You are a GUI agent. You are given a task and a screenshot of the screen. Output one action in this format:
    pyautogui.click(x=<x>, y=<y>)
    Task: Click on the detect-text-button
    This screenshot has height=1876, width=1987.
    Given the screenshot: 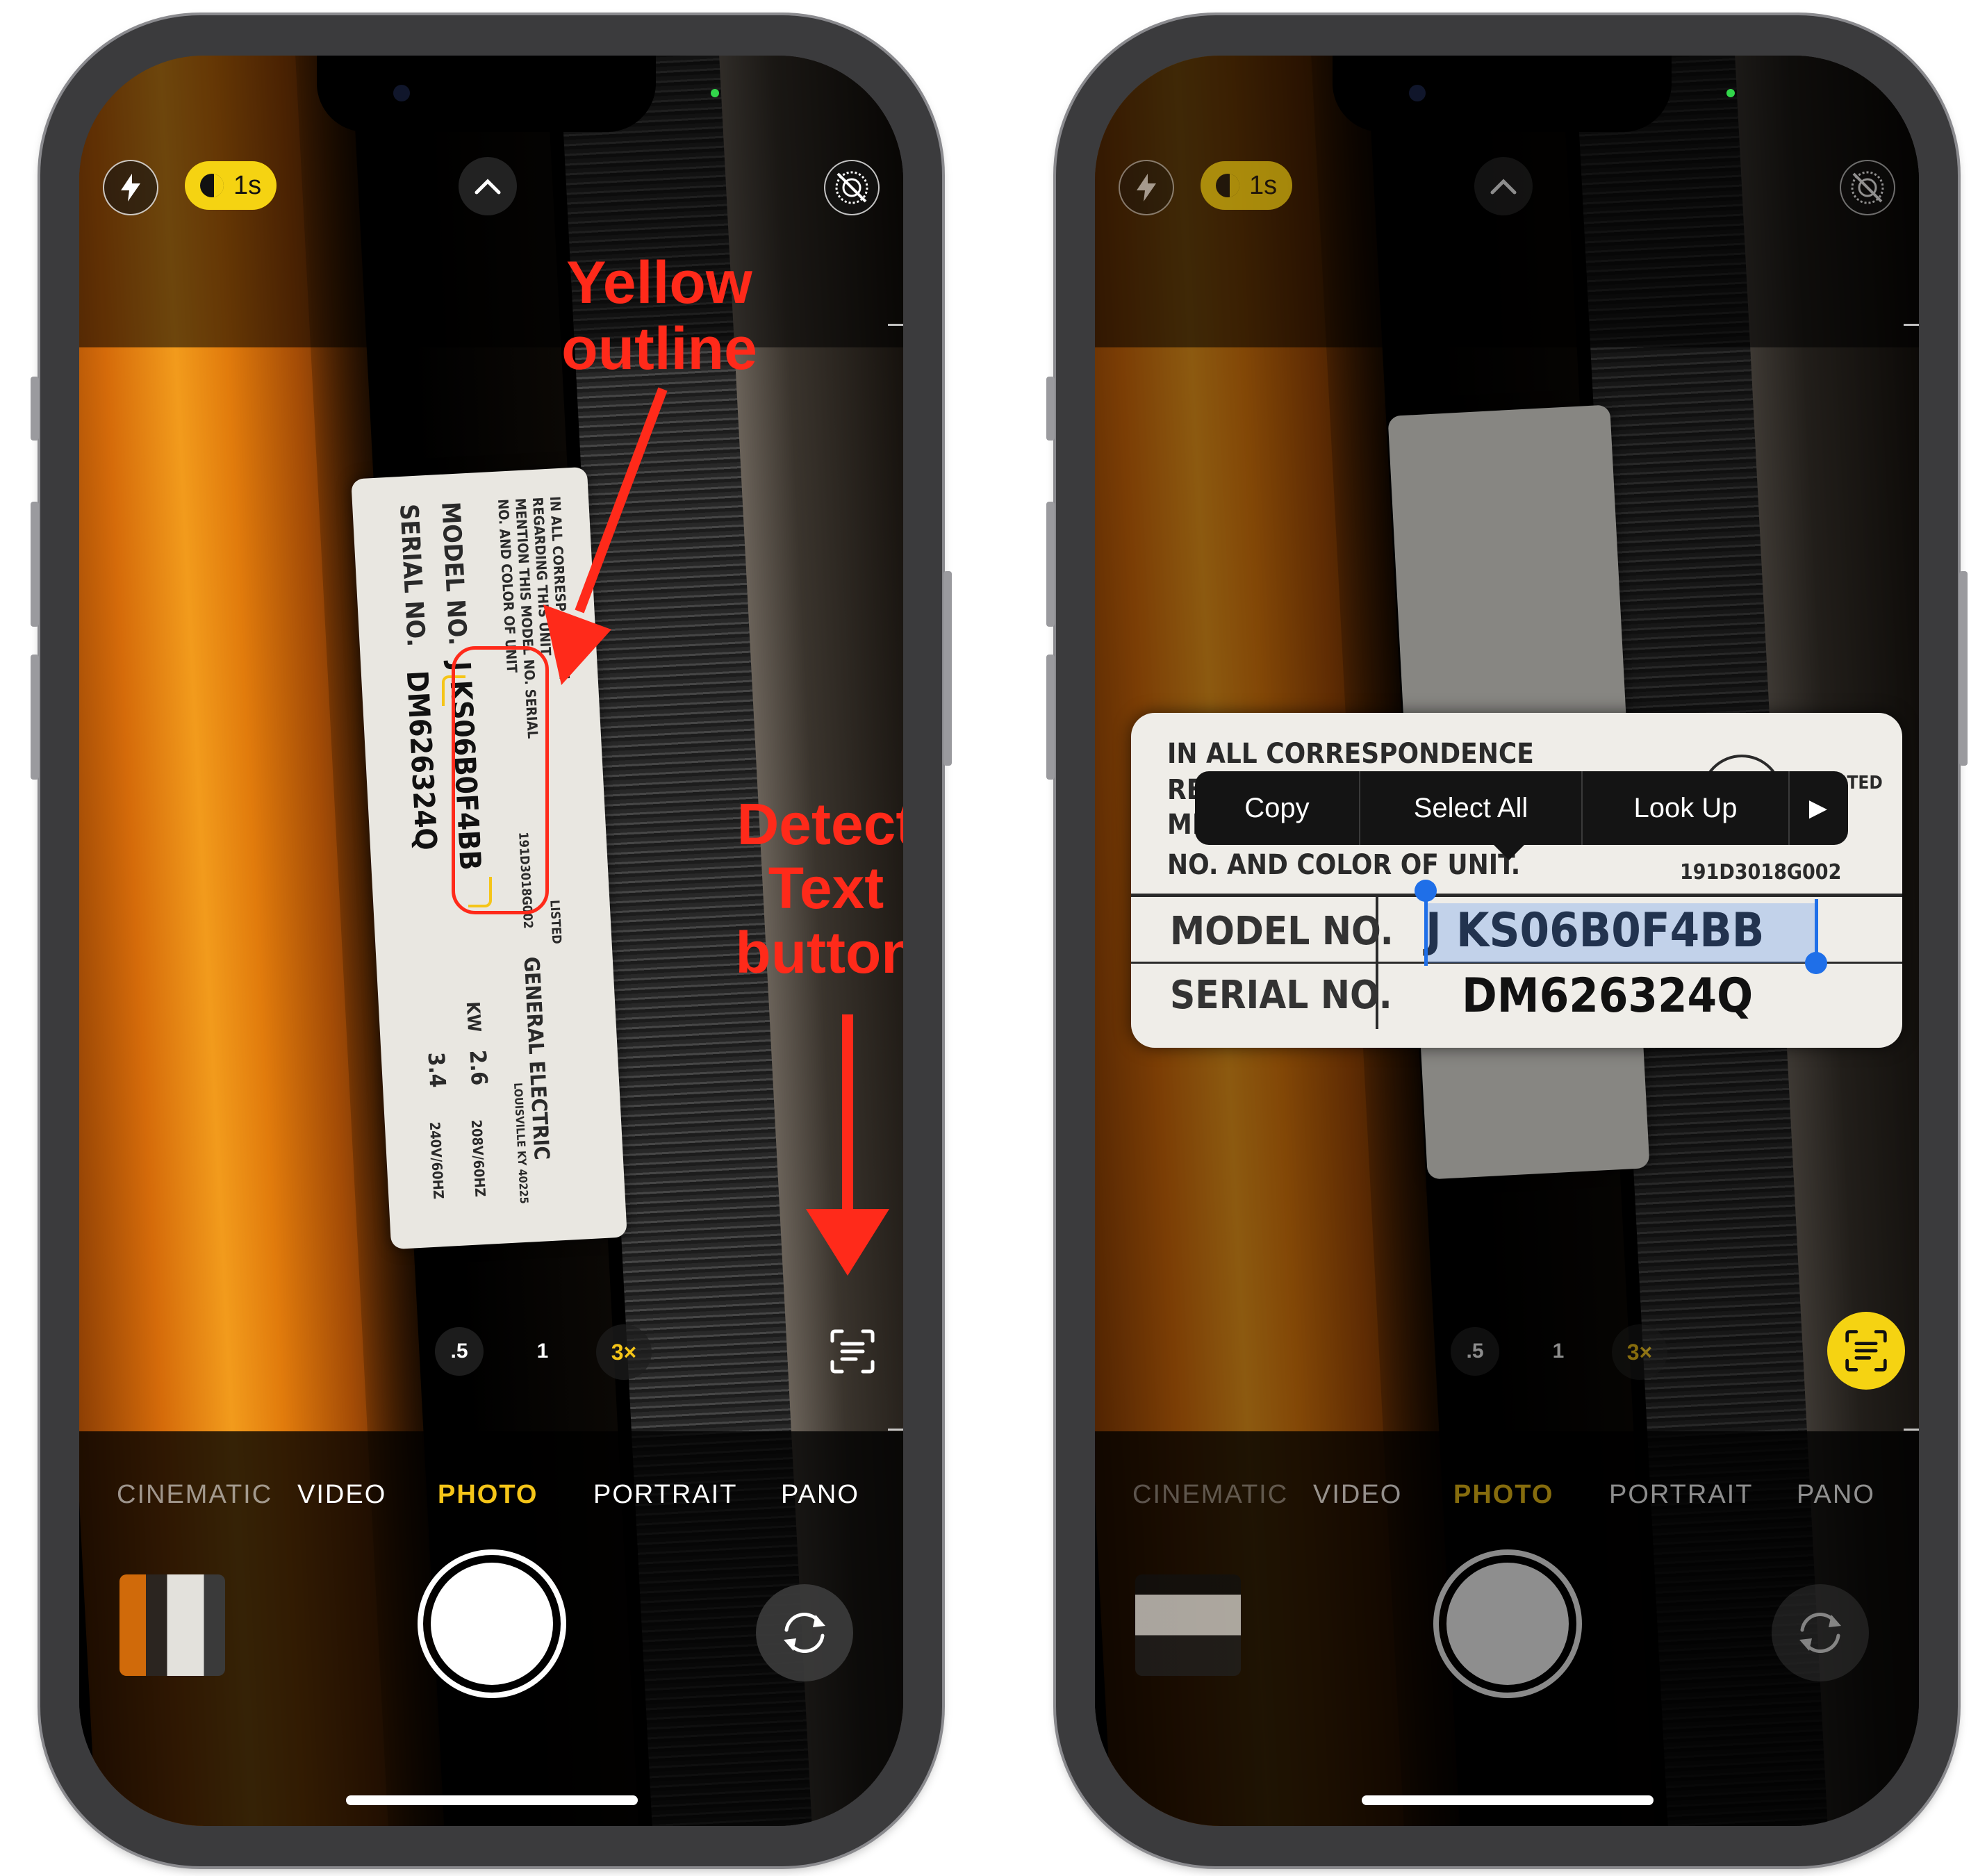 What is the action you would take?
    pyautogui.click(x=852, y=1351)
    